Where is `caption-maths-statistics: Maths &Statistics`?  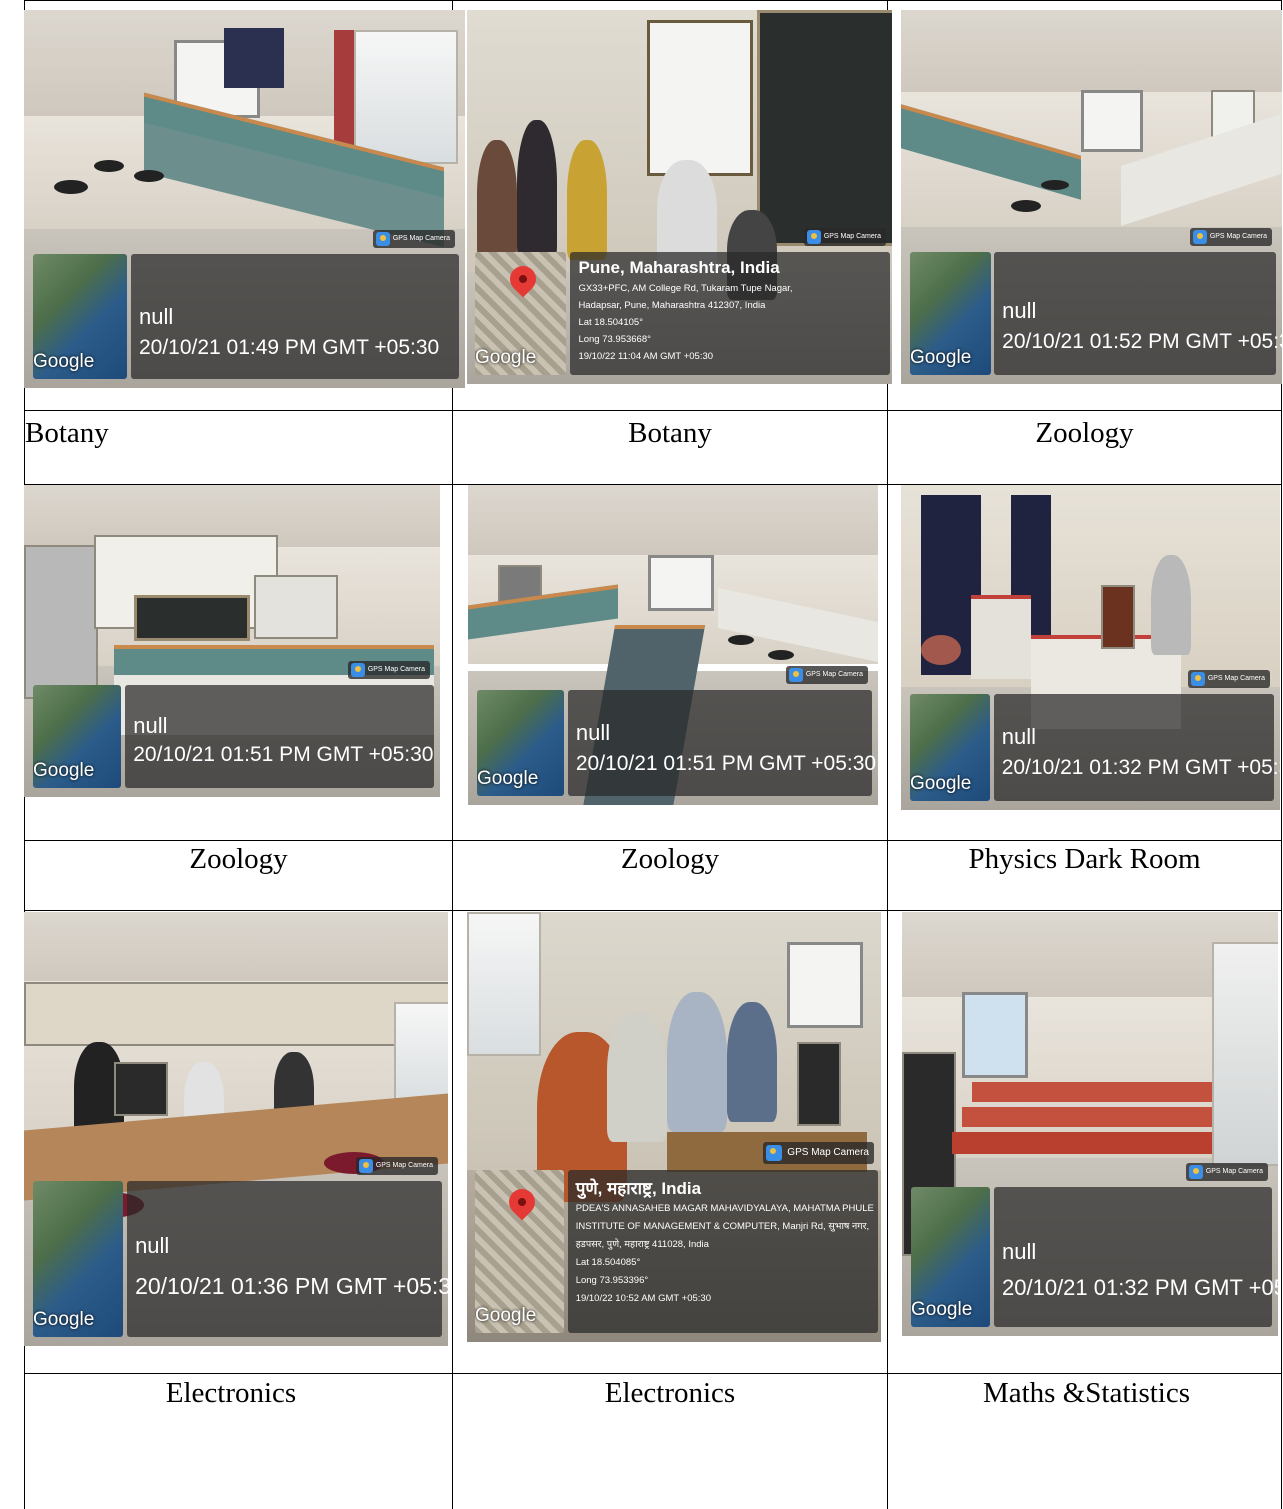 caption-maths-statistics: Maths &Statistics is located at coordinates (1086, 1393).